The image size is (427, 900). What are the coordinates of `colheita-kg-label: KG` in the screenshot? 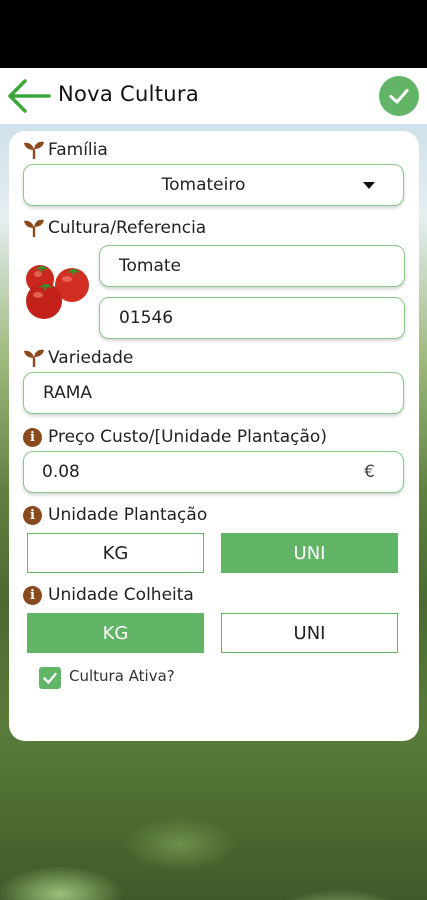 It's located at (115, 633).